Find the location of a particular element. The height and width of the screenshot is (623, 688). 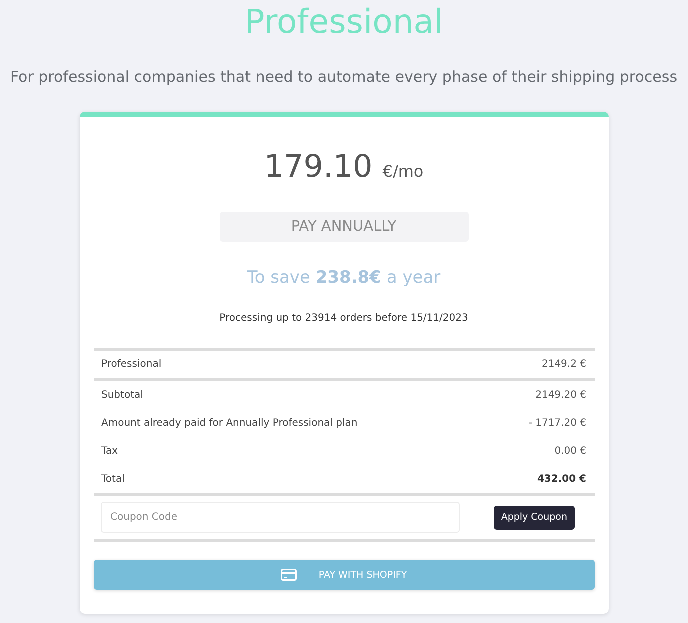

line-amount: 0.00 € is located at coordinates (570, 451).